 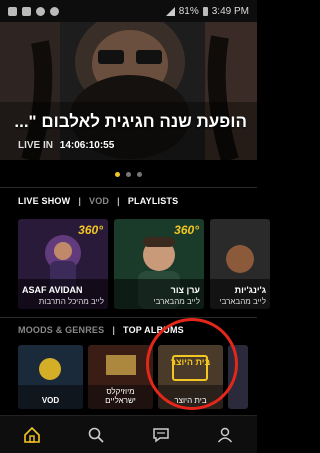 I want to click on hero-live-countdown: LIVE IN 14:06:10:55, so click(x=66, y=145).